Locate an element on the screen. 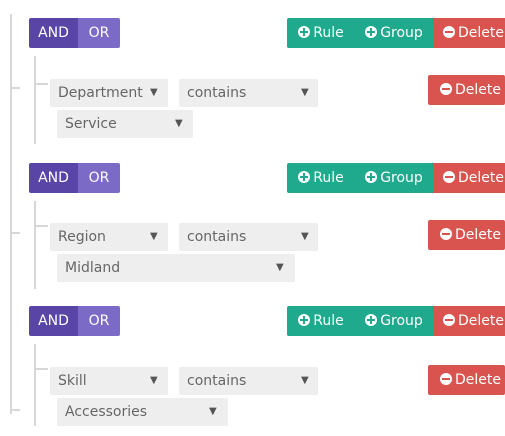 The image size is (505, 436). field-select: Department ▼ is located at coordinates (109, 93).